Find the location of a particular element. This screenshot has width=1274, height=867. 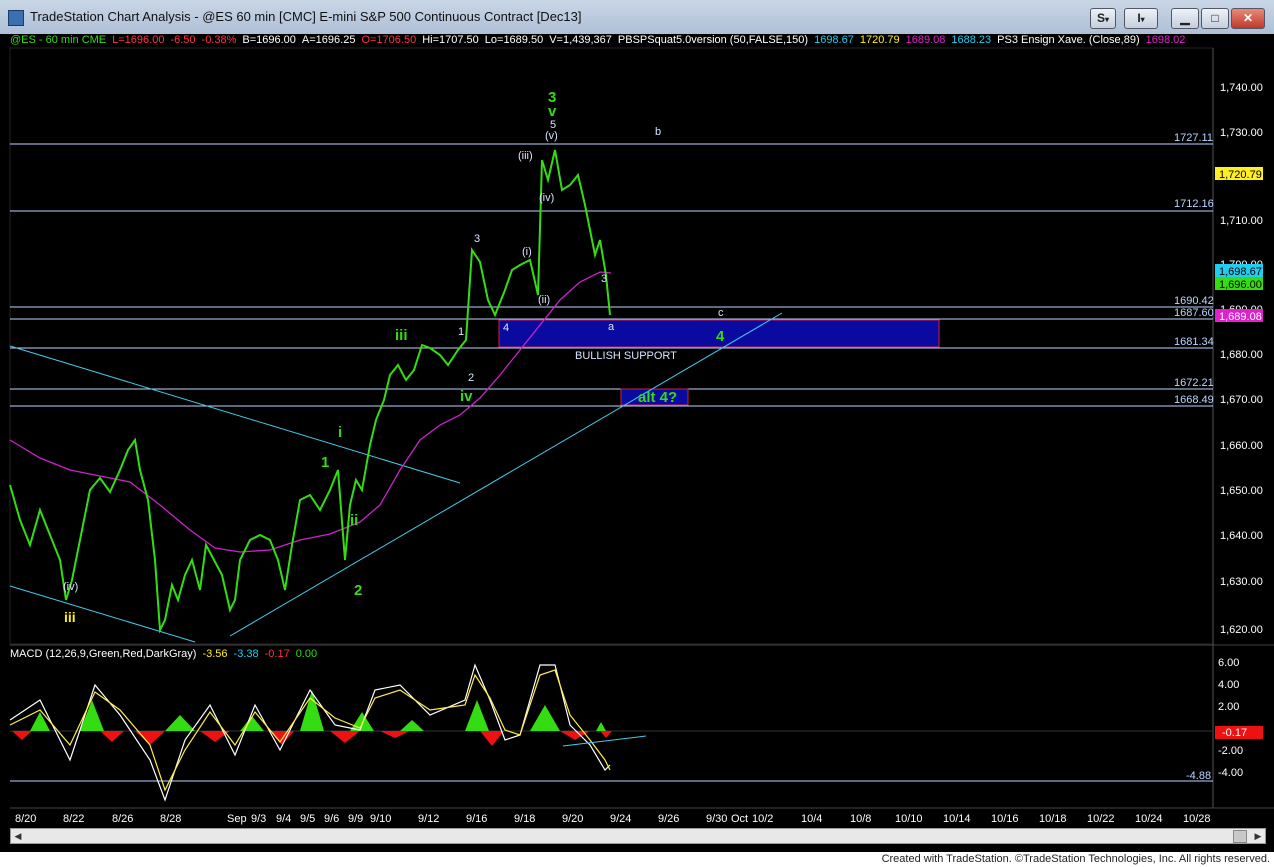

tag-1720-text: 1,720.79 is located at coordinates (1240, 175).